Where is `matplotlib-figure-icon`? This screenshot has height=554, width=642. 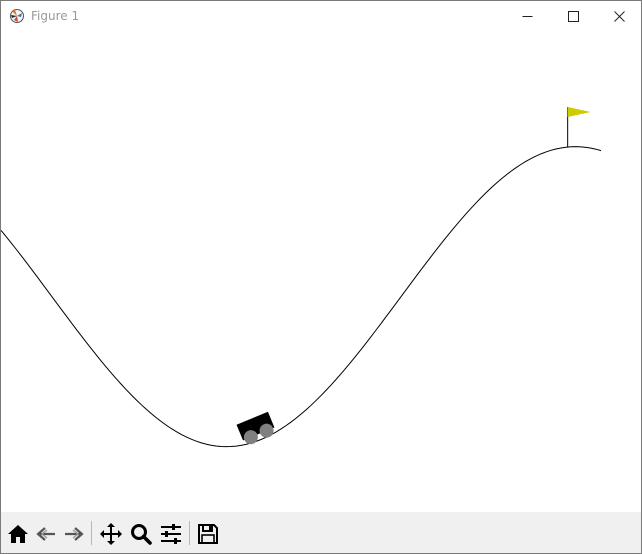
matplotlib-figure-icon is located at coordinates (17, 16).